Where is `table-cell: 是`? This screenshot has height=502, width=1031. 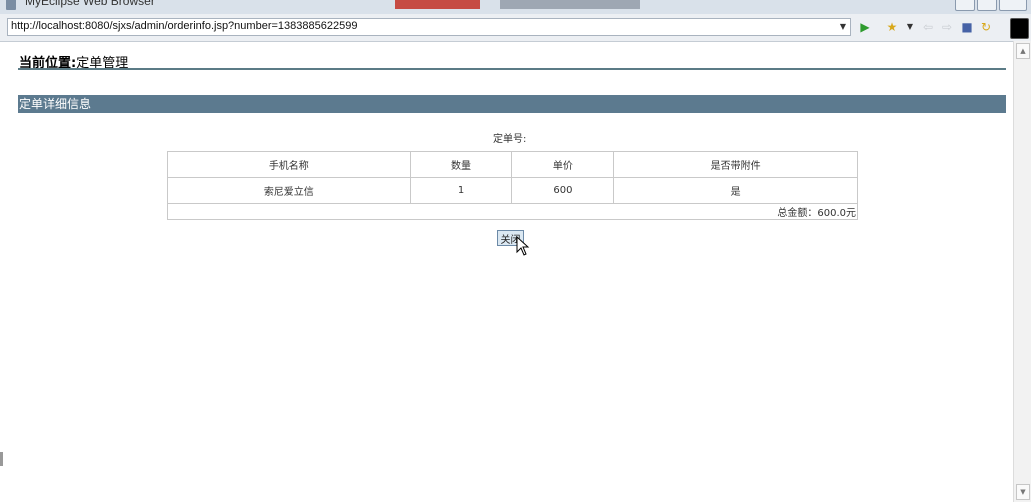
table-cell: 是 is located at coordinates (735, 190).